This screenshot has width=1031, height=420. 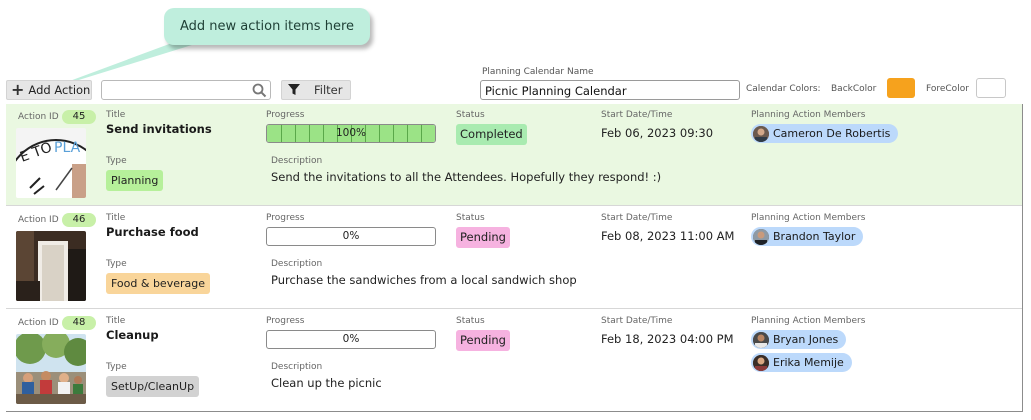 I want to click on action-id-badge: 45, so click(x=79, y=117).